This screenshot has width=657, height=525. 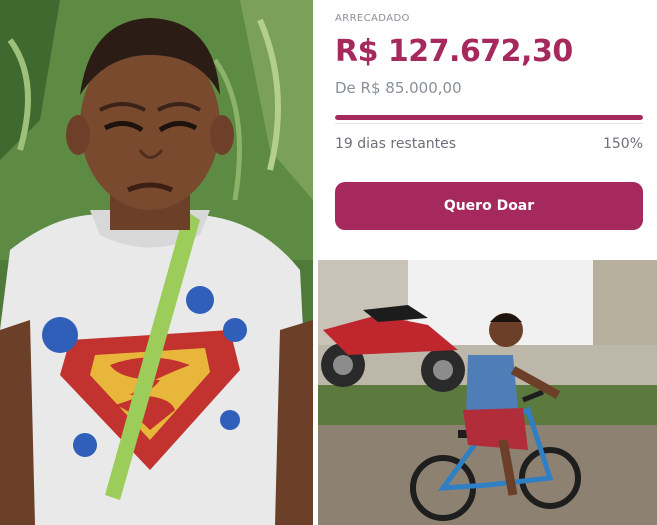 What do you see at coordinates (454, 51) in the screenshot?
I see `raised-amount: R$ 127.672,30` at bounding box center [454, 51].